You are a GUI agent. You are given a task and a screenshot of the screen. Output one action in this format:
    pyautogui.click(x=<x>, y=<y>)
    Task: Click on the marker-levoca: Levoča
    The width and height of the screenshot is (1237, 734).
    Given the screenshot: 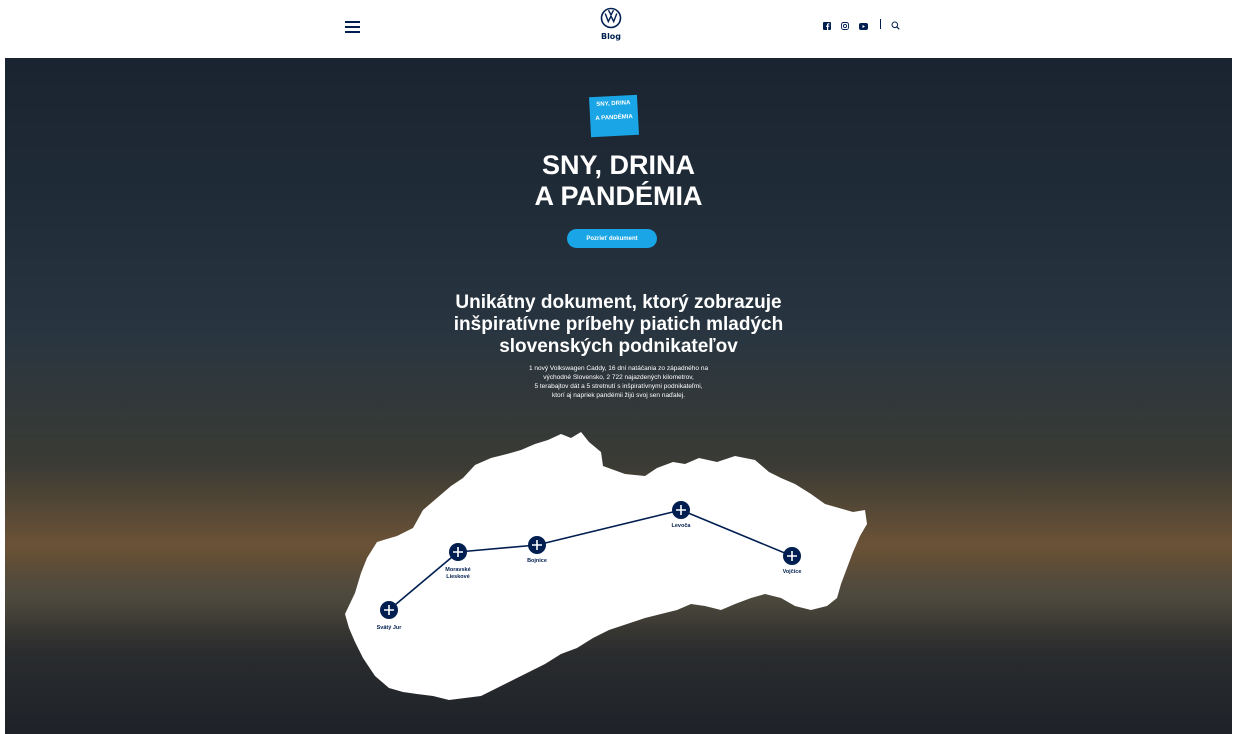 What is the action you would take?
    pyautogui.click(x=682, y=515)
    